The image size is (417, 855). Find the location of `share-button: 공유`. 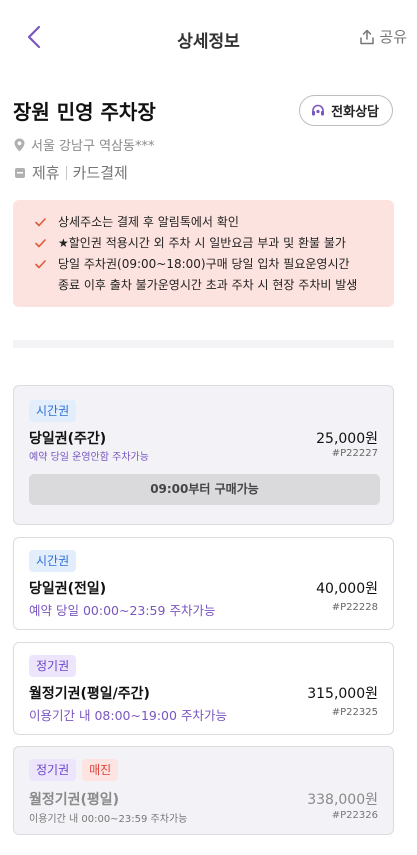

share-button: 공유 is located at coordinates (383, 36).